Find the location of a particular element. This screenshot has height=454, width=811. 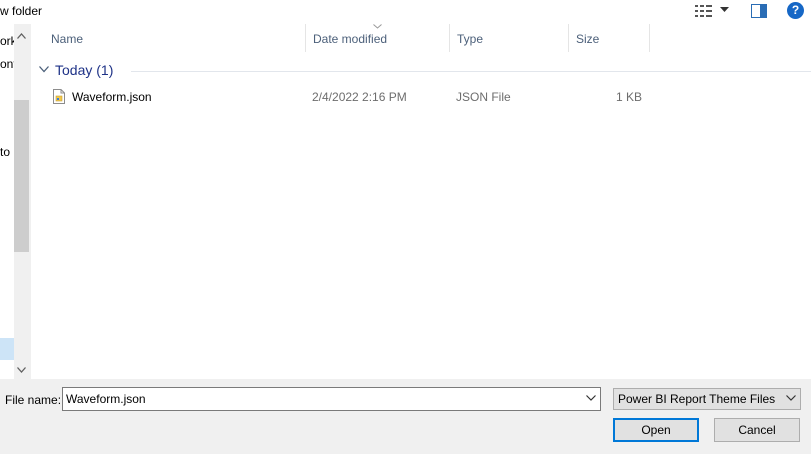

nav-item-desktop: to is located at coordinates (7, 152).